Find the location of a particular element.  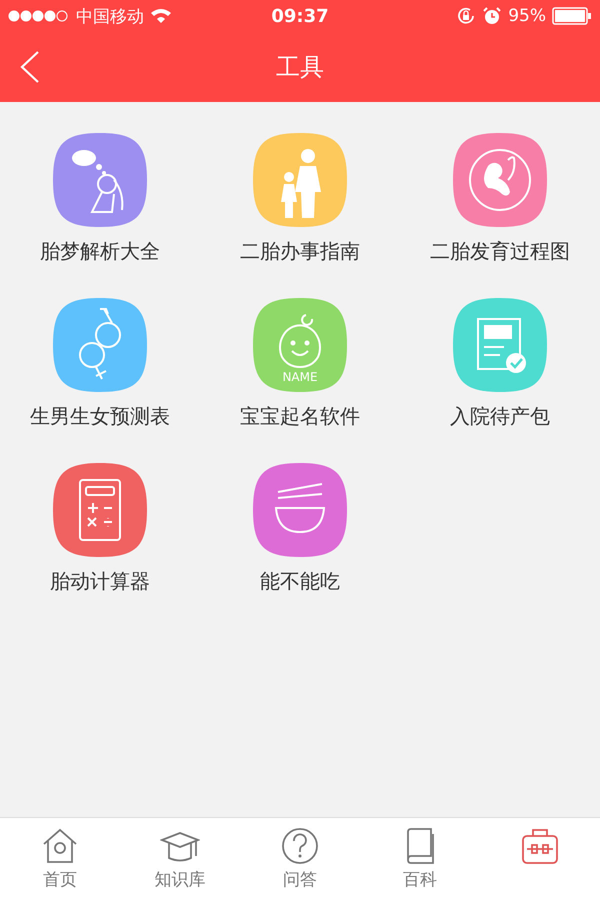

calculator-icon is located at coordinates (100, 510).